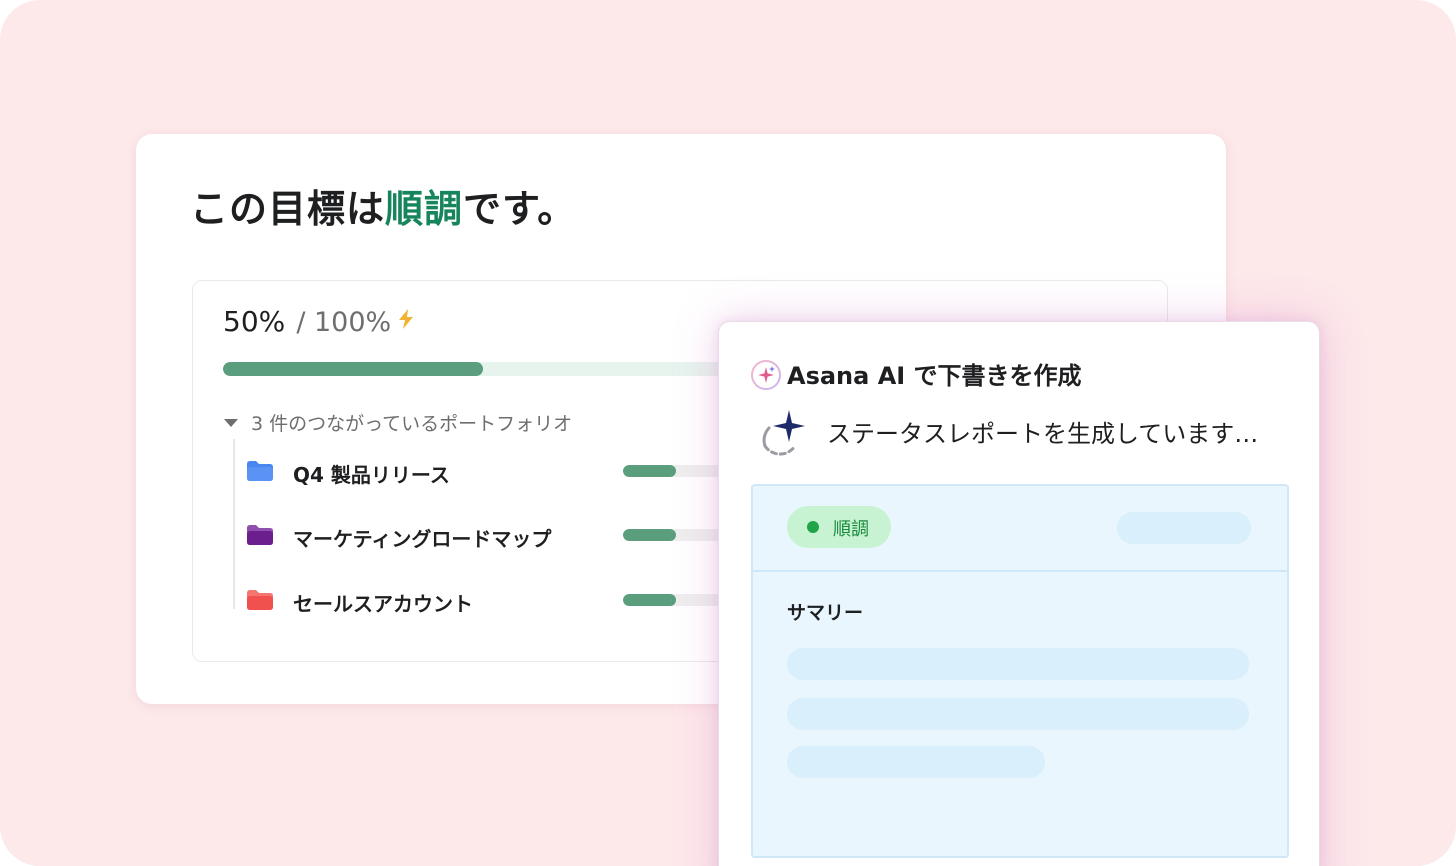  Describe the element at coordinates (371, 475) in the screenshot. I see `portfolio-name: Q4 製品リリース` at that location.